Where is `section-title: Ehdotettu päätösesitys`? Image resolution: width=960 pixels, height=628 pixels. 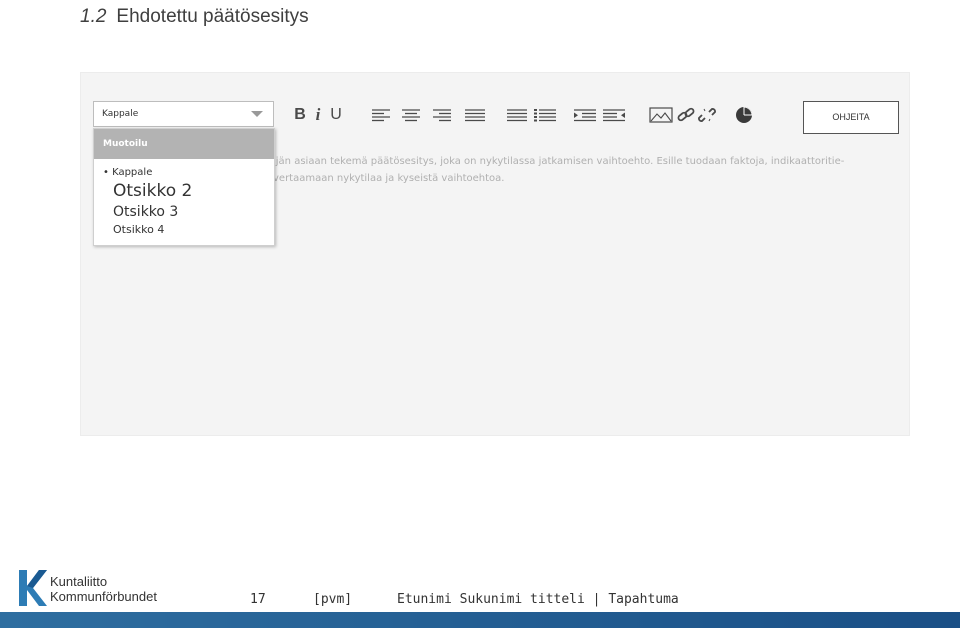 section-title: Ehdotettu päätösesitys is located at coordinates (212, 16).